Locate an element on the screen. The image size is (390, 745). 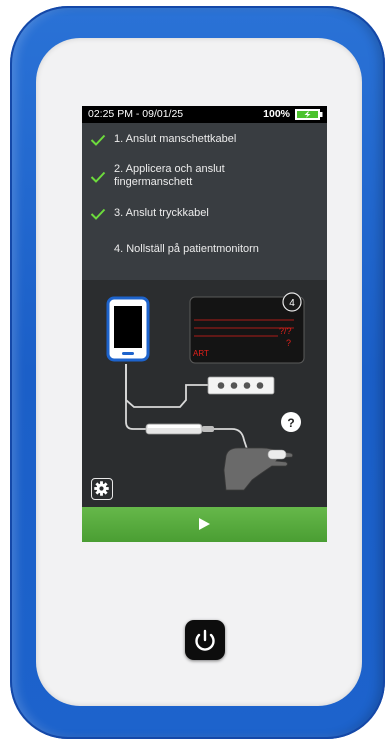
power-icon is located at coordinates (205, 640).